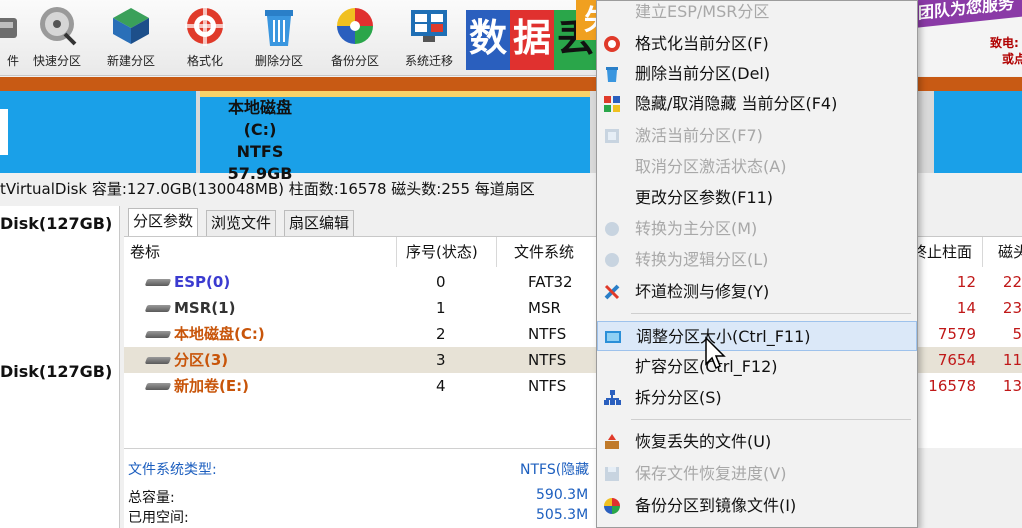  Describe the element at coordinates (1012, 308) in the screenshot. I see `row-head: 23` at that location.